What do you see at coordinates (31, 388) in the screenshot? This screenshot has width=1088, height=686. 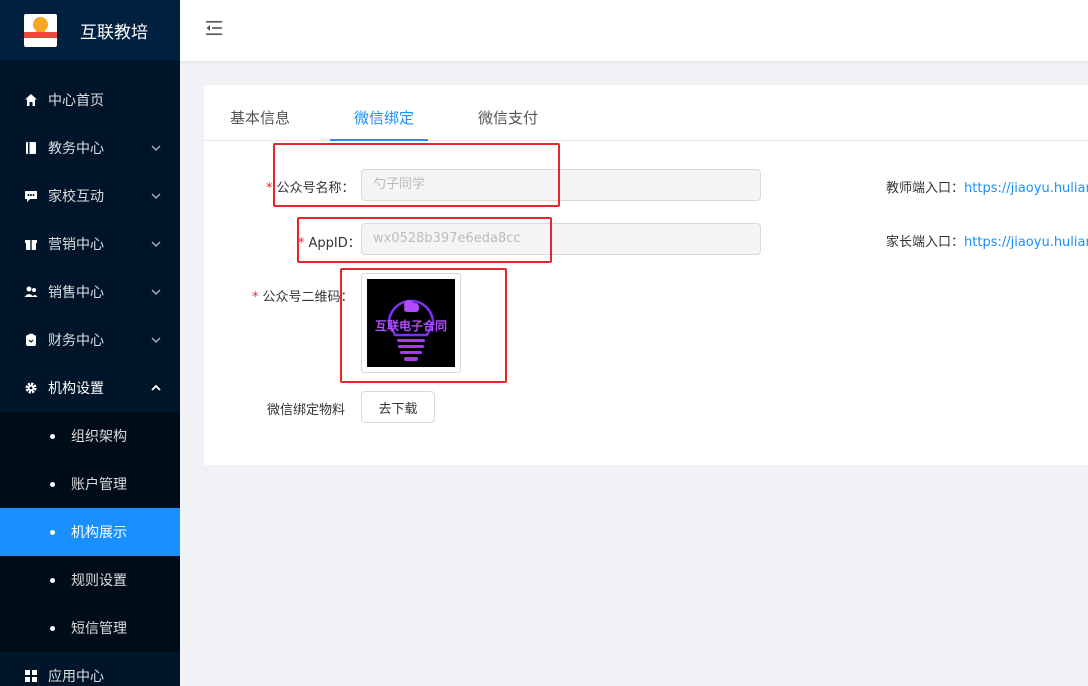 I see `gear-icon` at bounding box center [31, 388].